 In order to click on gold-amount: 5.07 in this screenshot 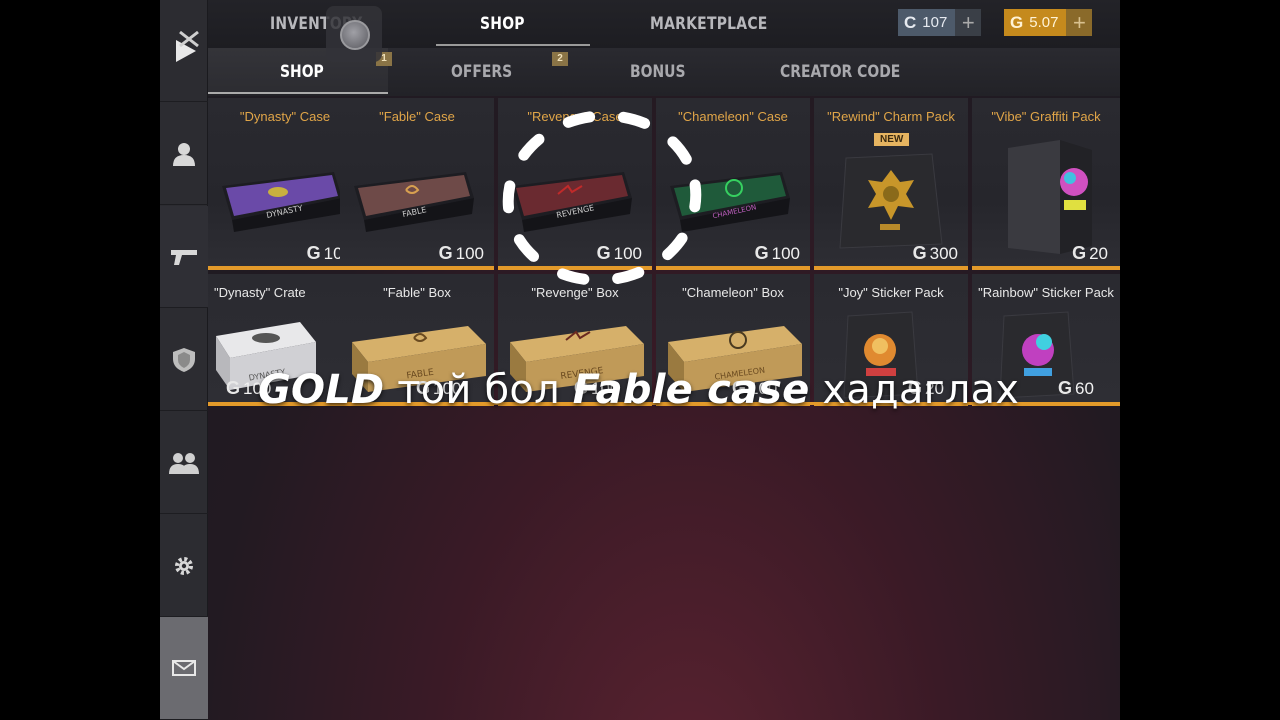, I will do `click(1044, 22)`.